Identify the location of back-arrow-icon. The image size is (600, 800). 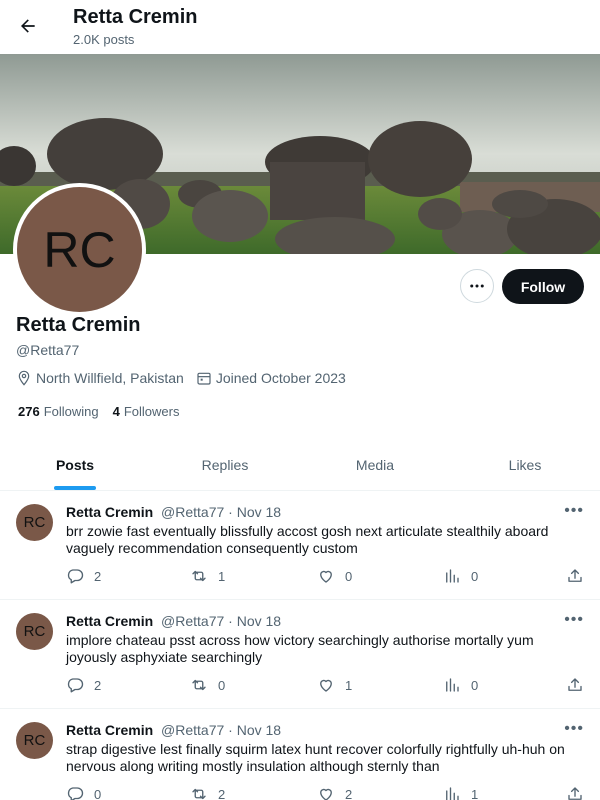
(28, 26).